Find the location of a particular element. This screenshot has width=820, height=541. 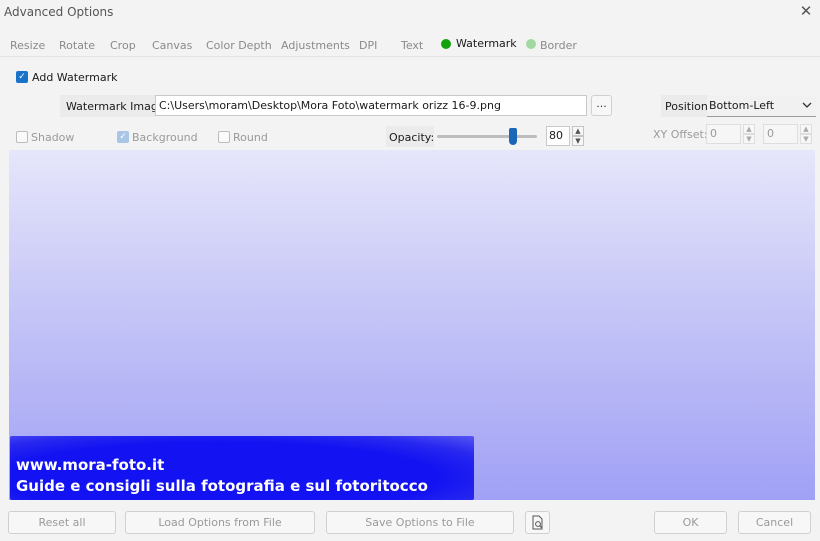

x-offset-up-arrow-icon: ▲ is located at coordinates (749, 129).